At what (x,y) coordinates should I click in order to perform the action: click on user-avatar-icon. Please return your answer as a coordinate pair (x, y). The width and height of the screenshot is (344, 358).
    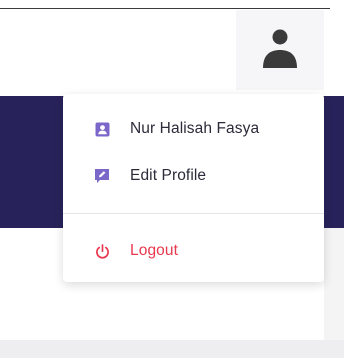
    Looking at the image, I should click on (280, 48).